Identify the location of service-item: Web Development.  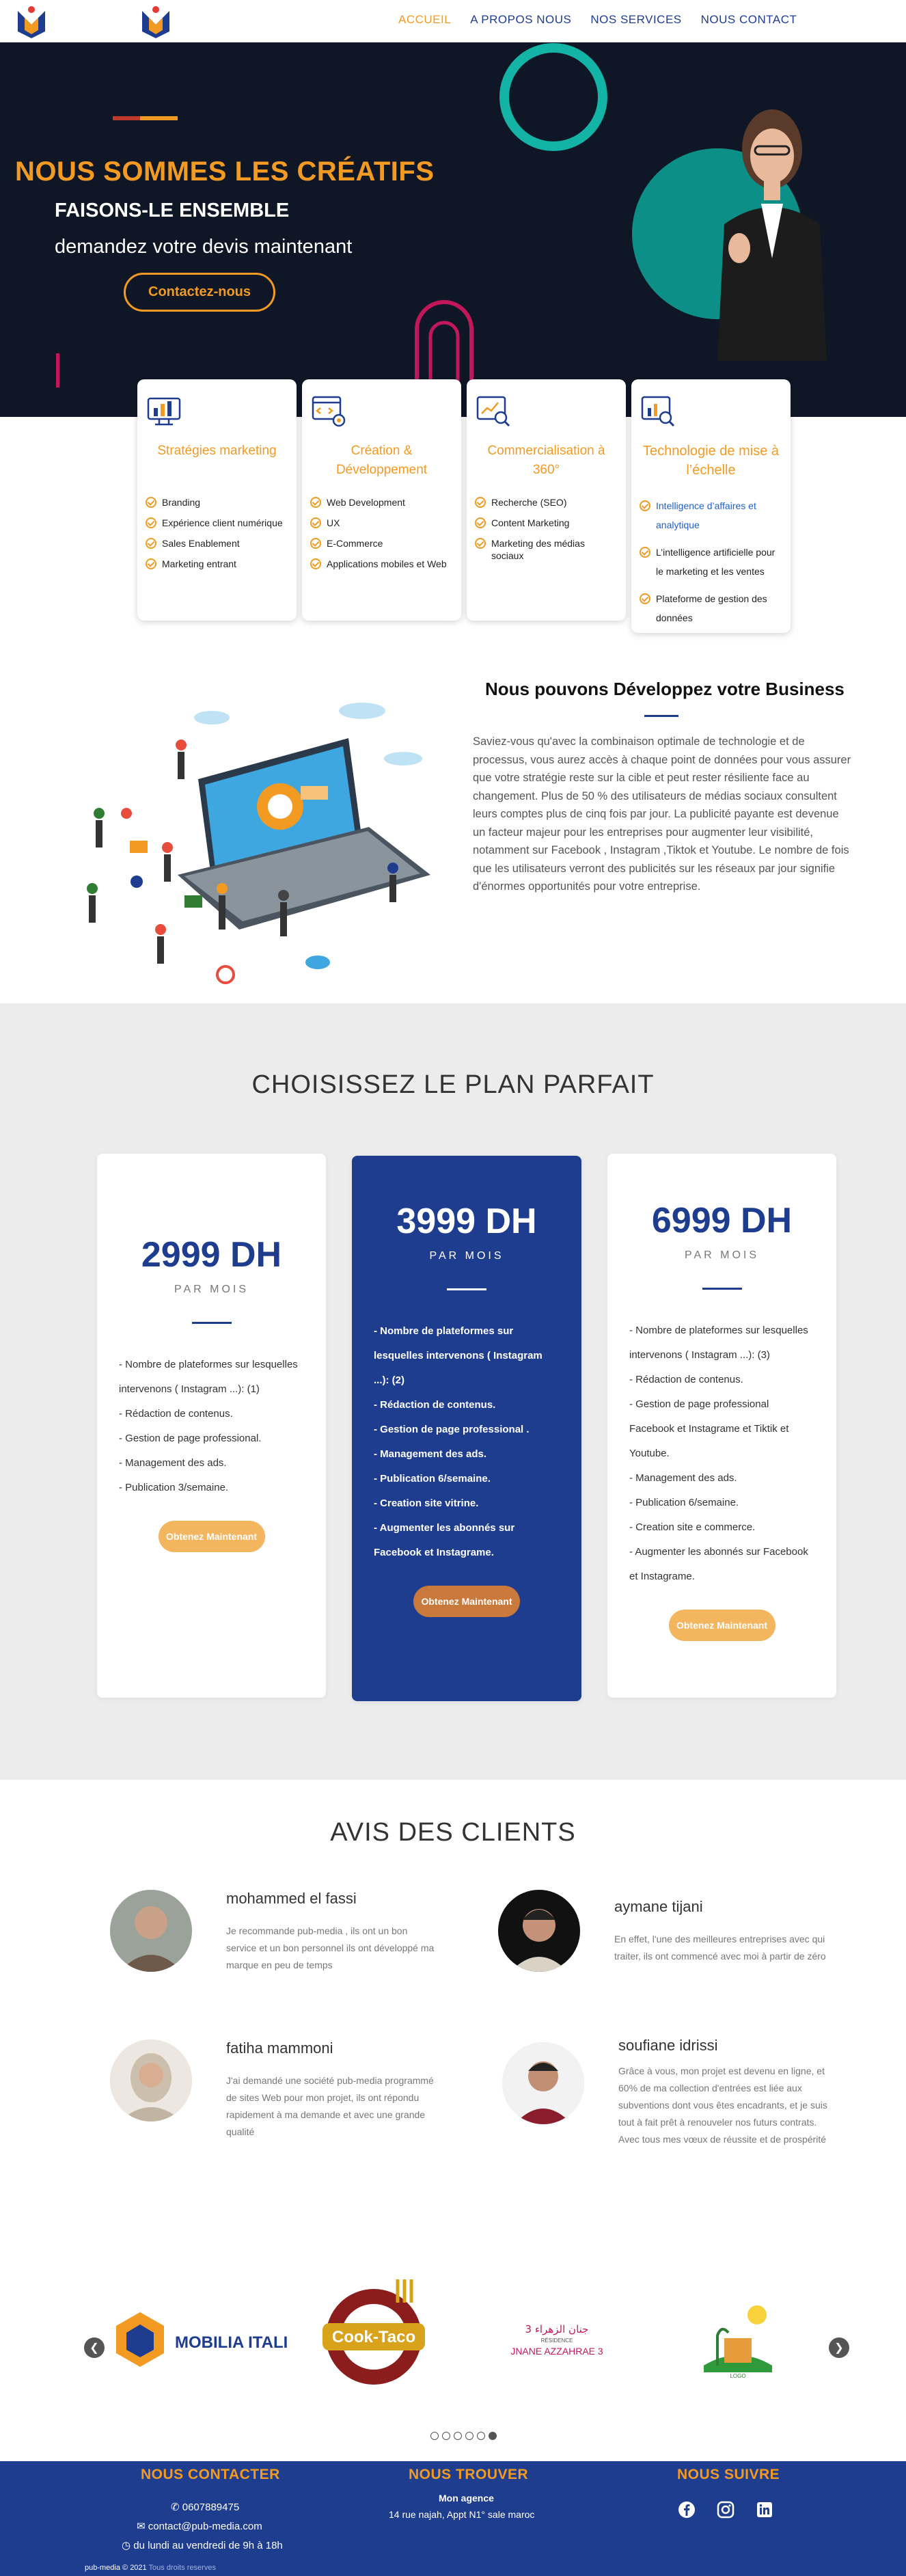
(381, 503).